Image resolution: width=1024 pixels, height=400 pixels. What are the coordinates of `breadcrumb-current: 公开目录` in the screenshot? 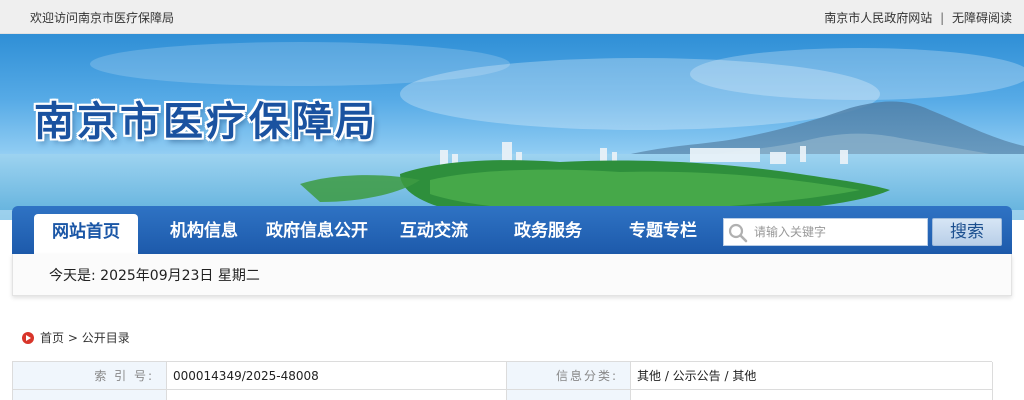 It's located at (106, 338).